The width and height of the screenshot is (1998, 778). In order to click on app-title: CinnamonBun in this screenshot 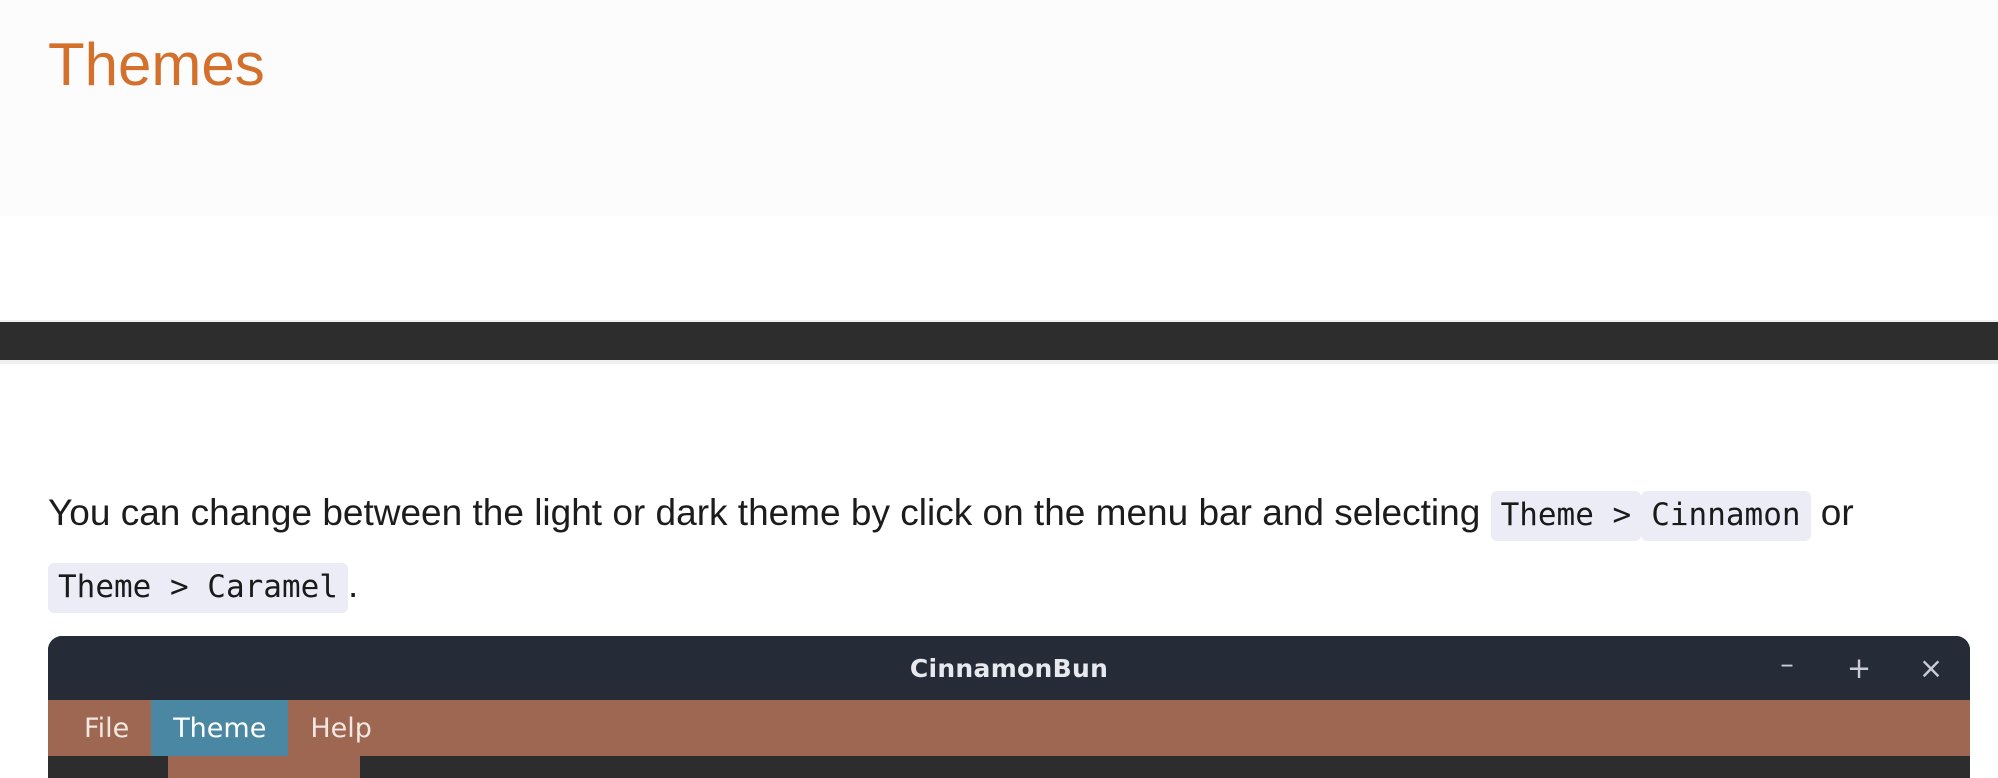, I will do `click(1009, 668)`.